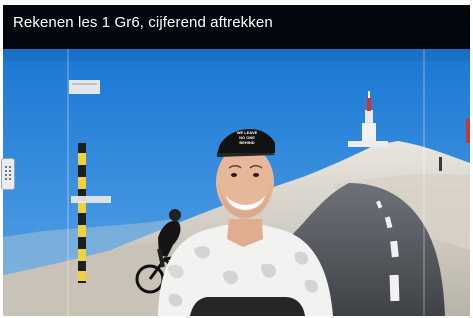 This screenshot has width=473, height=318. Describe the element at coordinates (468, 131) in the screenshot. I see `right-edge-post` at that location.